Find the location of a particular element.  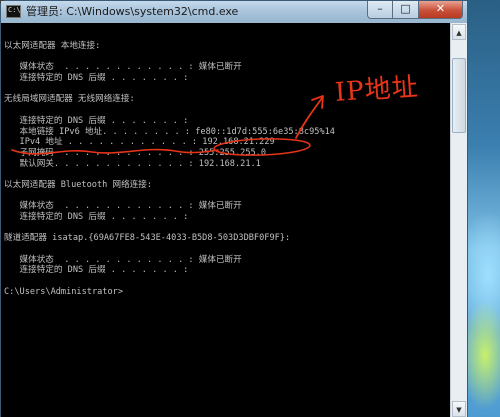

annotation-arrow-line is located at coordinates (309, 118).